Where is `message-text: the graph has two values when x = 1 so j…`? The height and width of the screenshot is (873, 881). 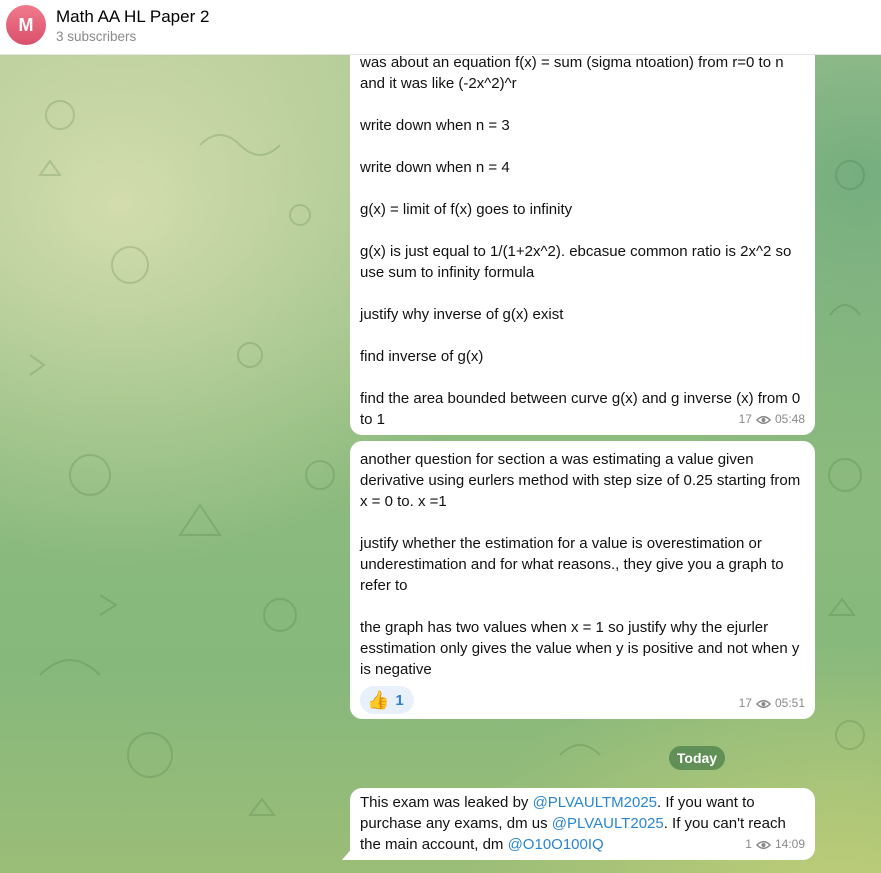
message-text: the graph has two values when x = 1 so j… is located at coordinates (580, 648).